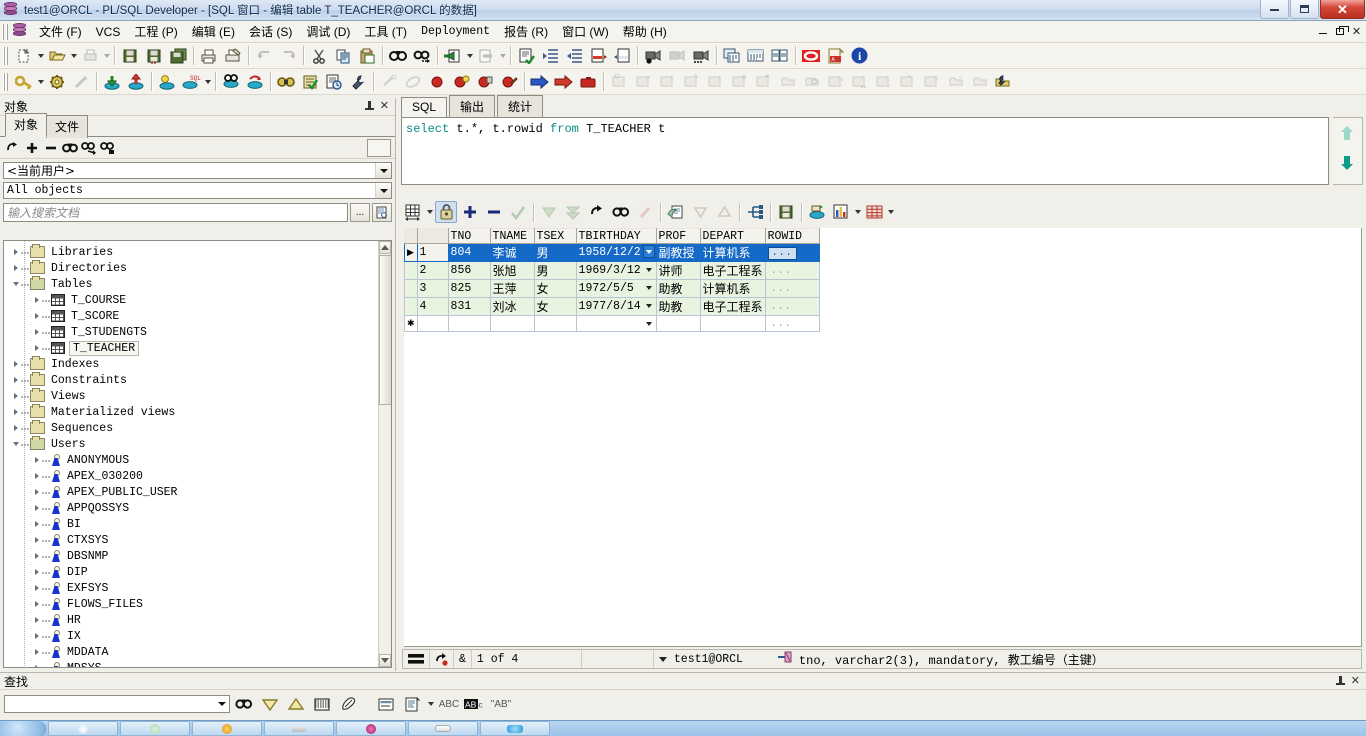 The image size is (1366, 736). Describe the element at coordinates (469, 270) in the screenshot. I see `grid-cell-tno: 856` at that location.